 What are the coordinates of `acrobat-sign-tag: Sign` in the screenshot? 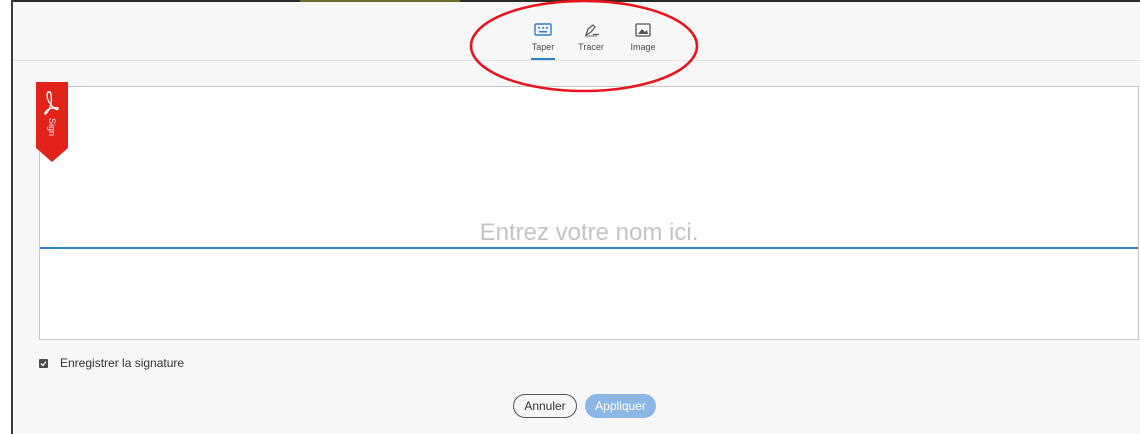 It's located at (52, 122).